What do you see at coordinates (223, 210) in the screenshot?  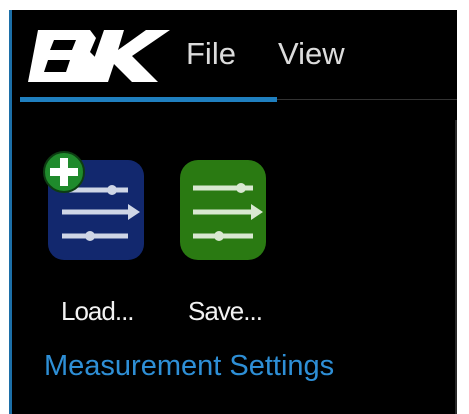 I see `save-settings-icon` at bounding box center [223, 210].